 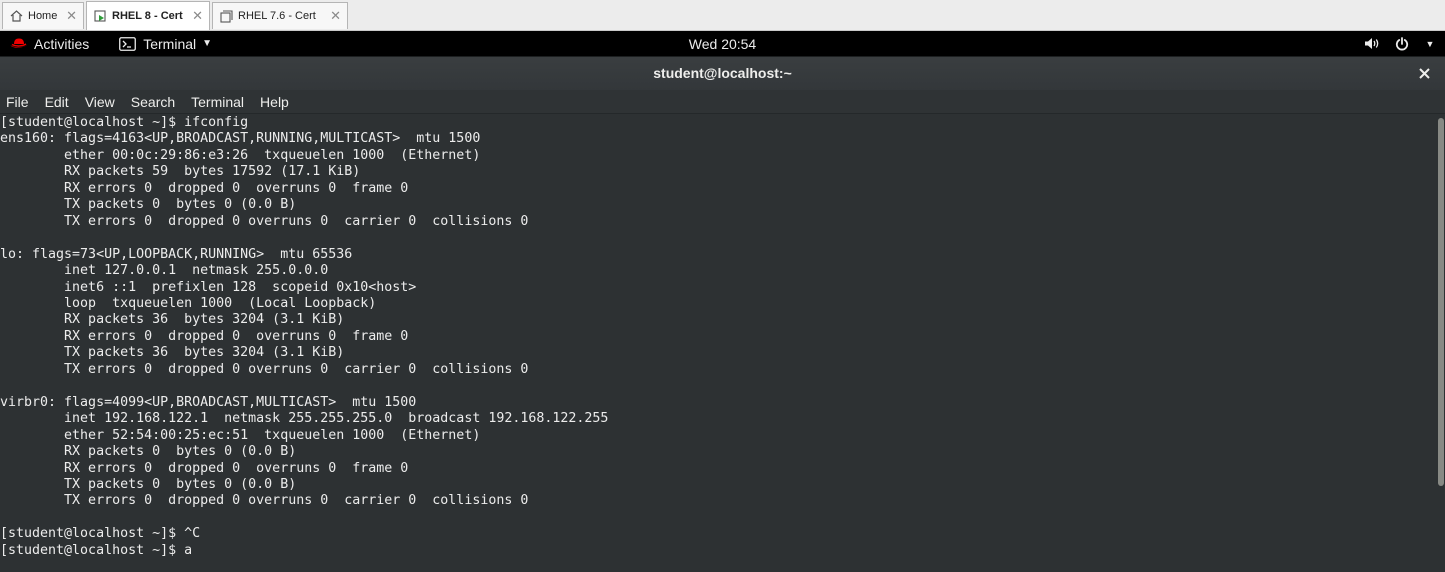 I want to click on vm-running-icon, so click(x=100, y=16).